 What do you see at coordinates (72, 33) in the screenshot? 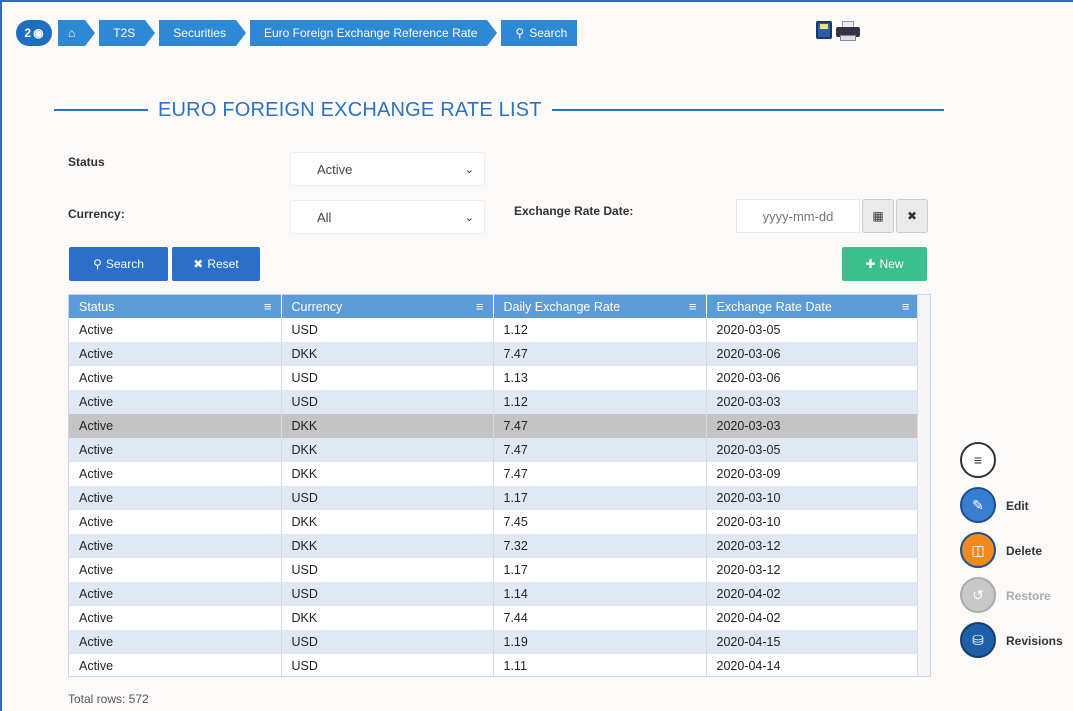
I see `home-icon: ⌂` at bounding box center [72, 33].